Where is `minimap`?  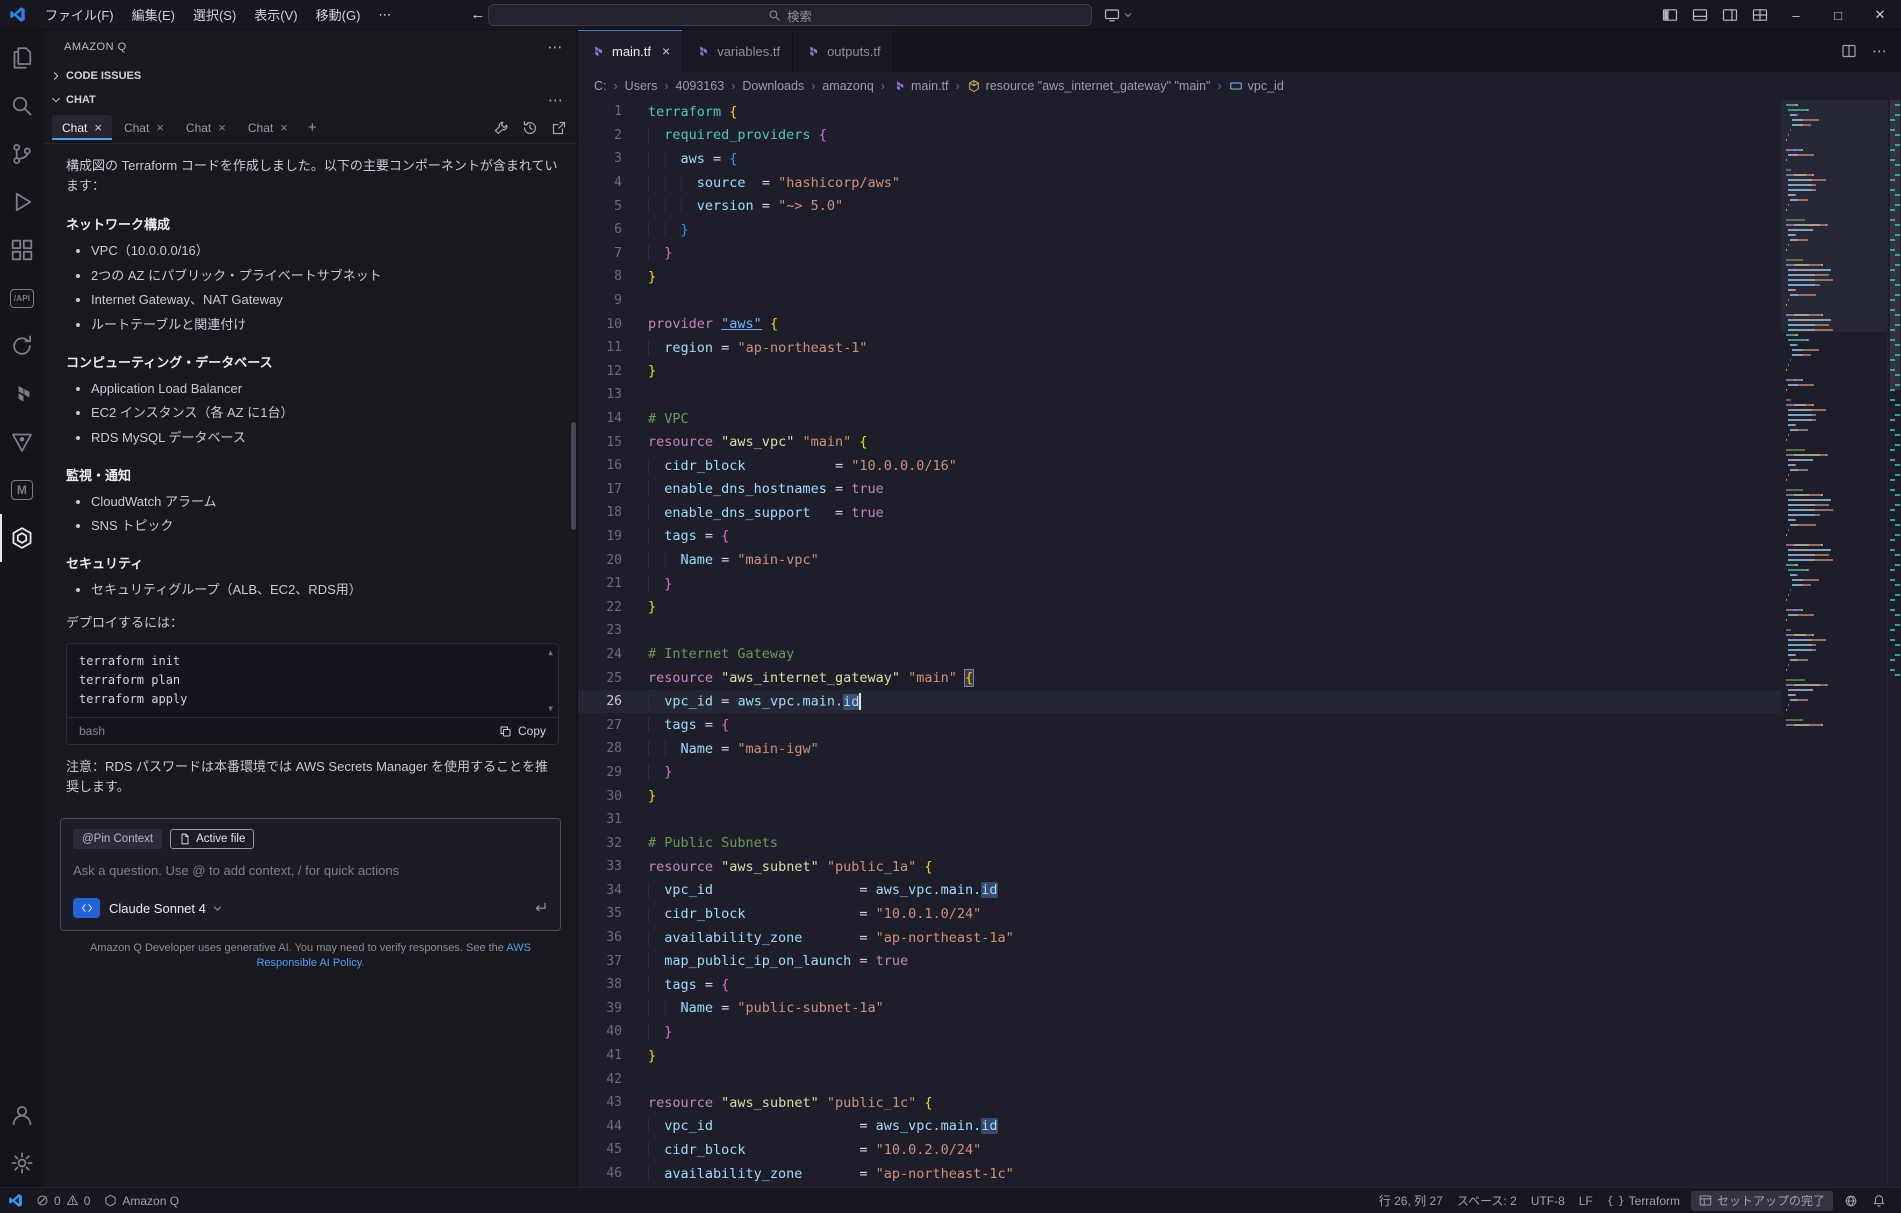 minimap is located at coordinates (1834, 643).